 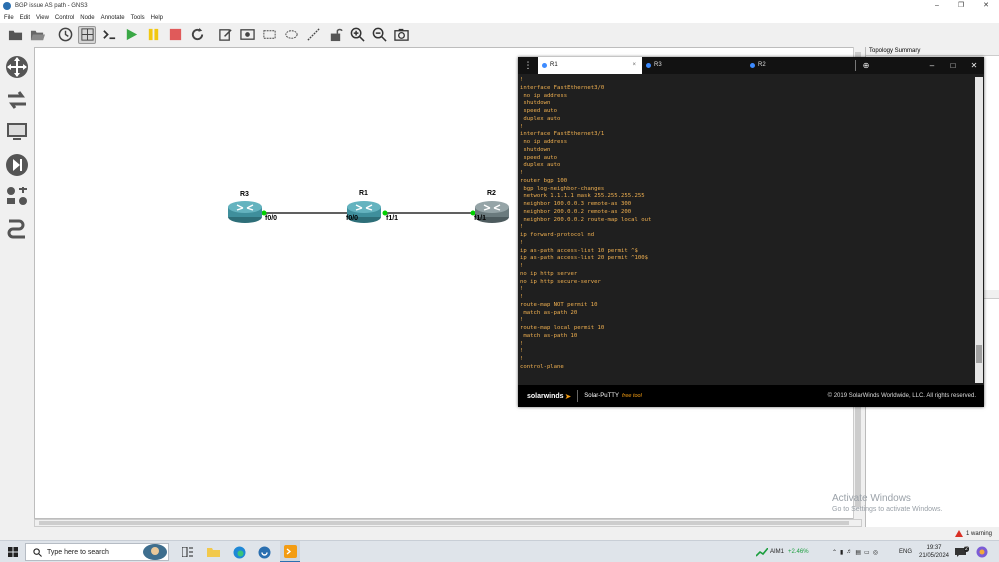 What do you see at coordinates (544, 65) in the screenshot?
I see `session-status-dot` at bounding box center [544, 65].